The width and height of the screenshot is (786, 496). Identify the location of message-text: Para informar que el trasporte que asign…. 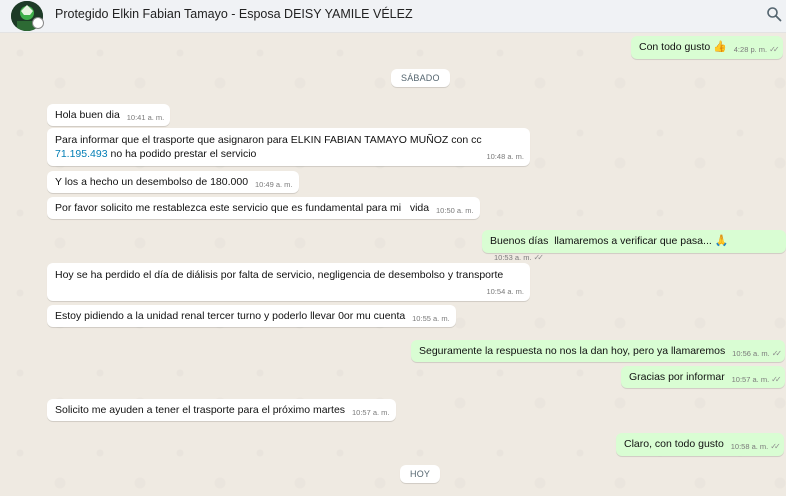
(289, 147).